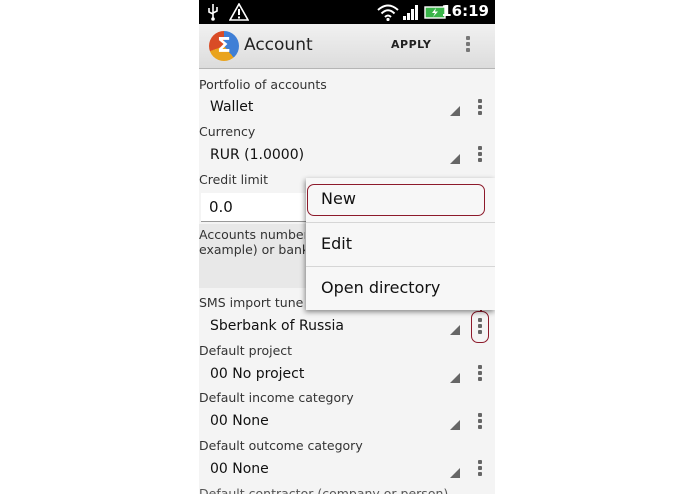 The height and width of the screenshot is (494, 695). What do you see at coordinates (465, 11) in the screenshot?
I see `clock: 16:19` at bounding box center [465, 11].